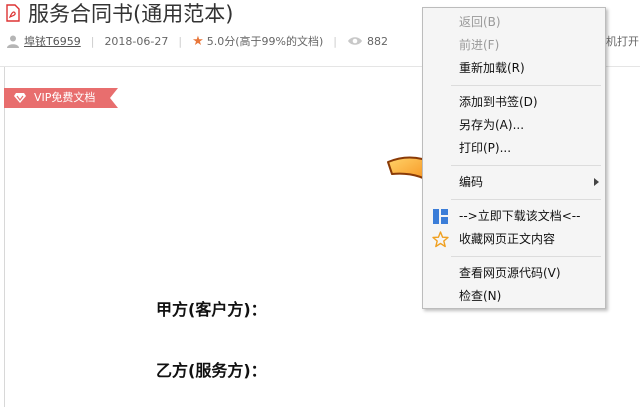 This screenshot has width=640, height=407. I want to click on diamond-icon, so click(20, 98).